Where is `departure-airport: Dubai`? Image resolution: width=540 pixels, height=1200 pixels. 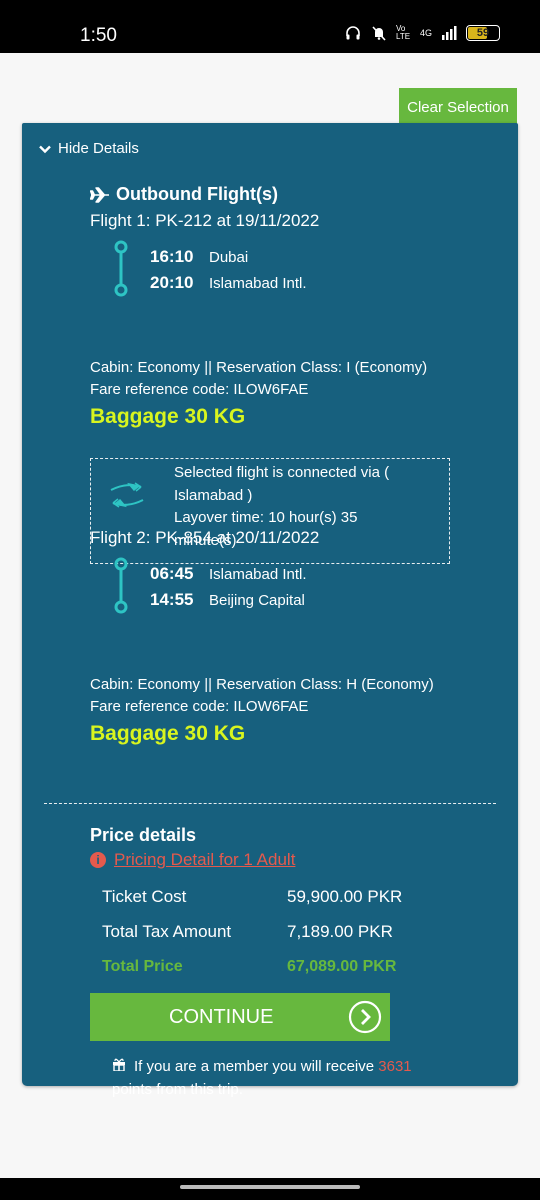 departure-airport: Dubai is located at coordinates (229, 257).